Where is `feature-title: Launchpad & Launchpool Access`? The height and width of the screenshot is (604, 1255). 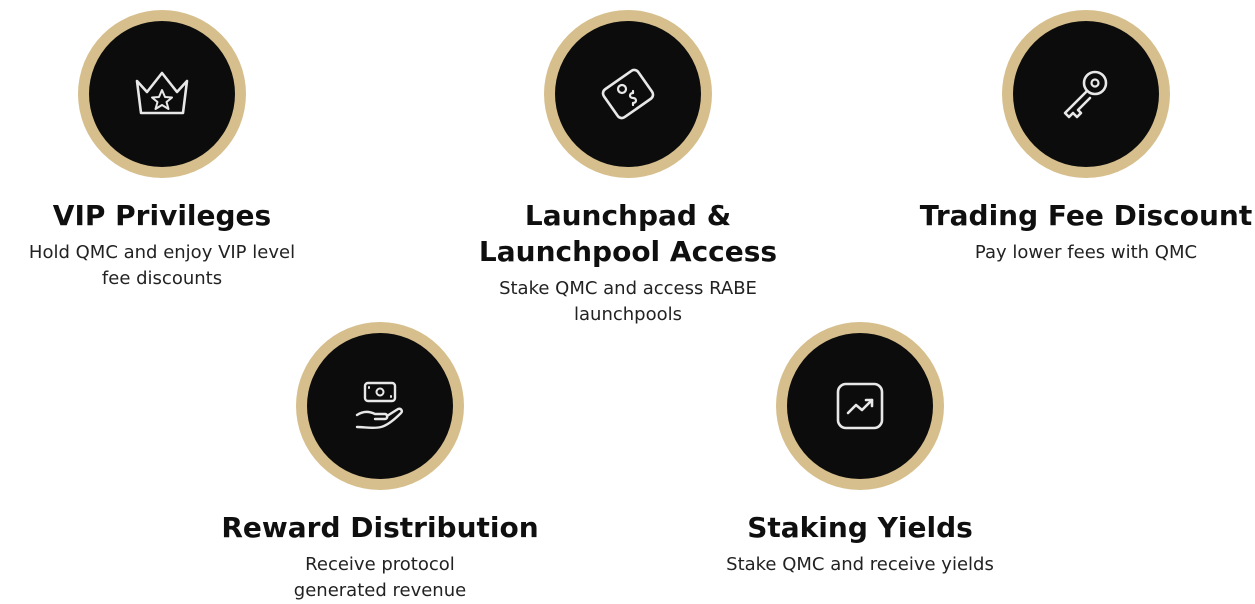
feature-title: Launchpad & Launchpool Access is located at coordinates (628, 233).